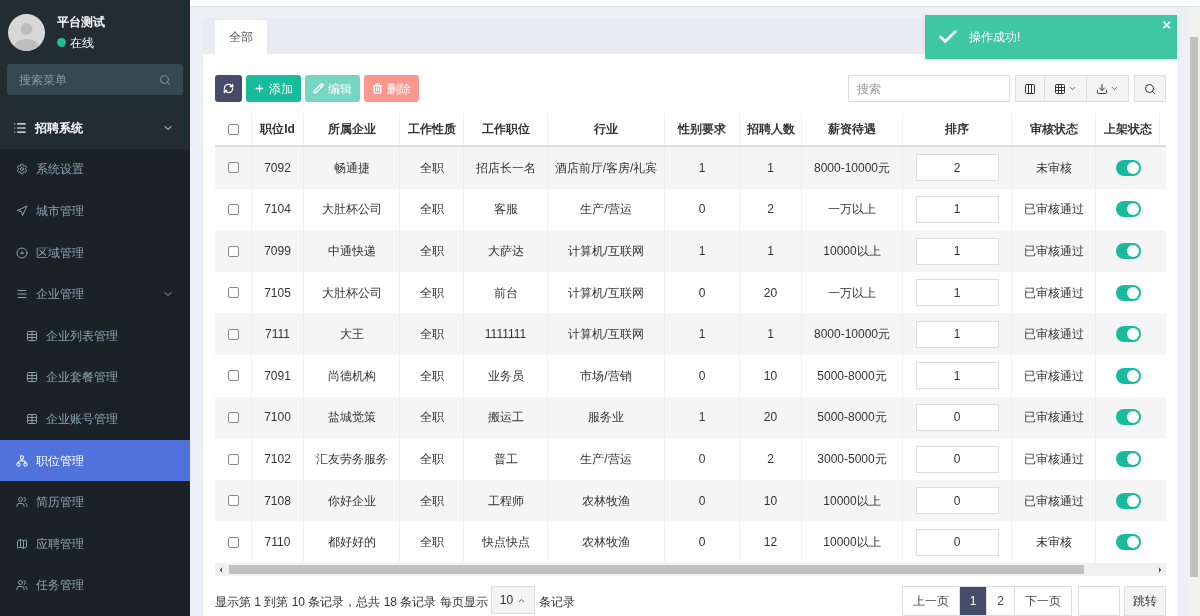  What do you see at coordinates (241, 37) in the screenshot?
I see `tab: 全部` at bounding box center [241, 37].